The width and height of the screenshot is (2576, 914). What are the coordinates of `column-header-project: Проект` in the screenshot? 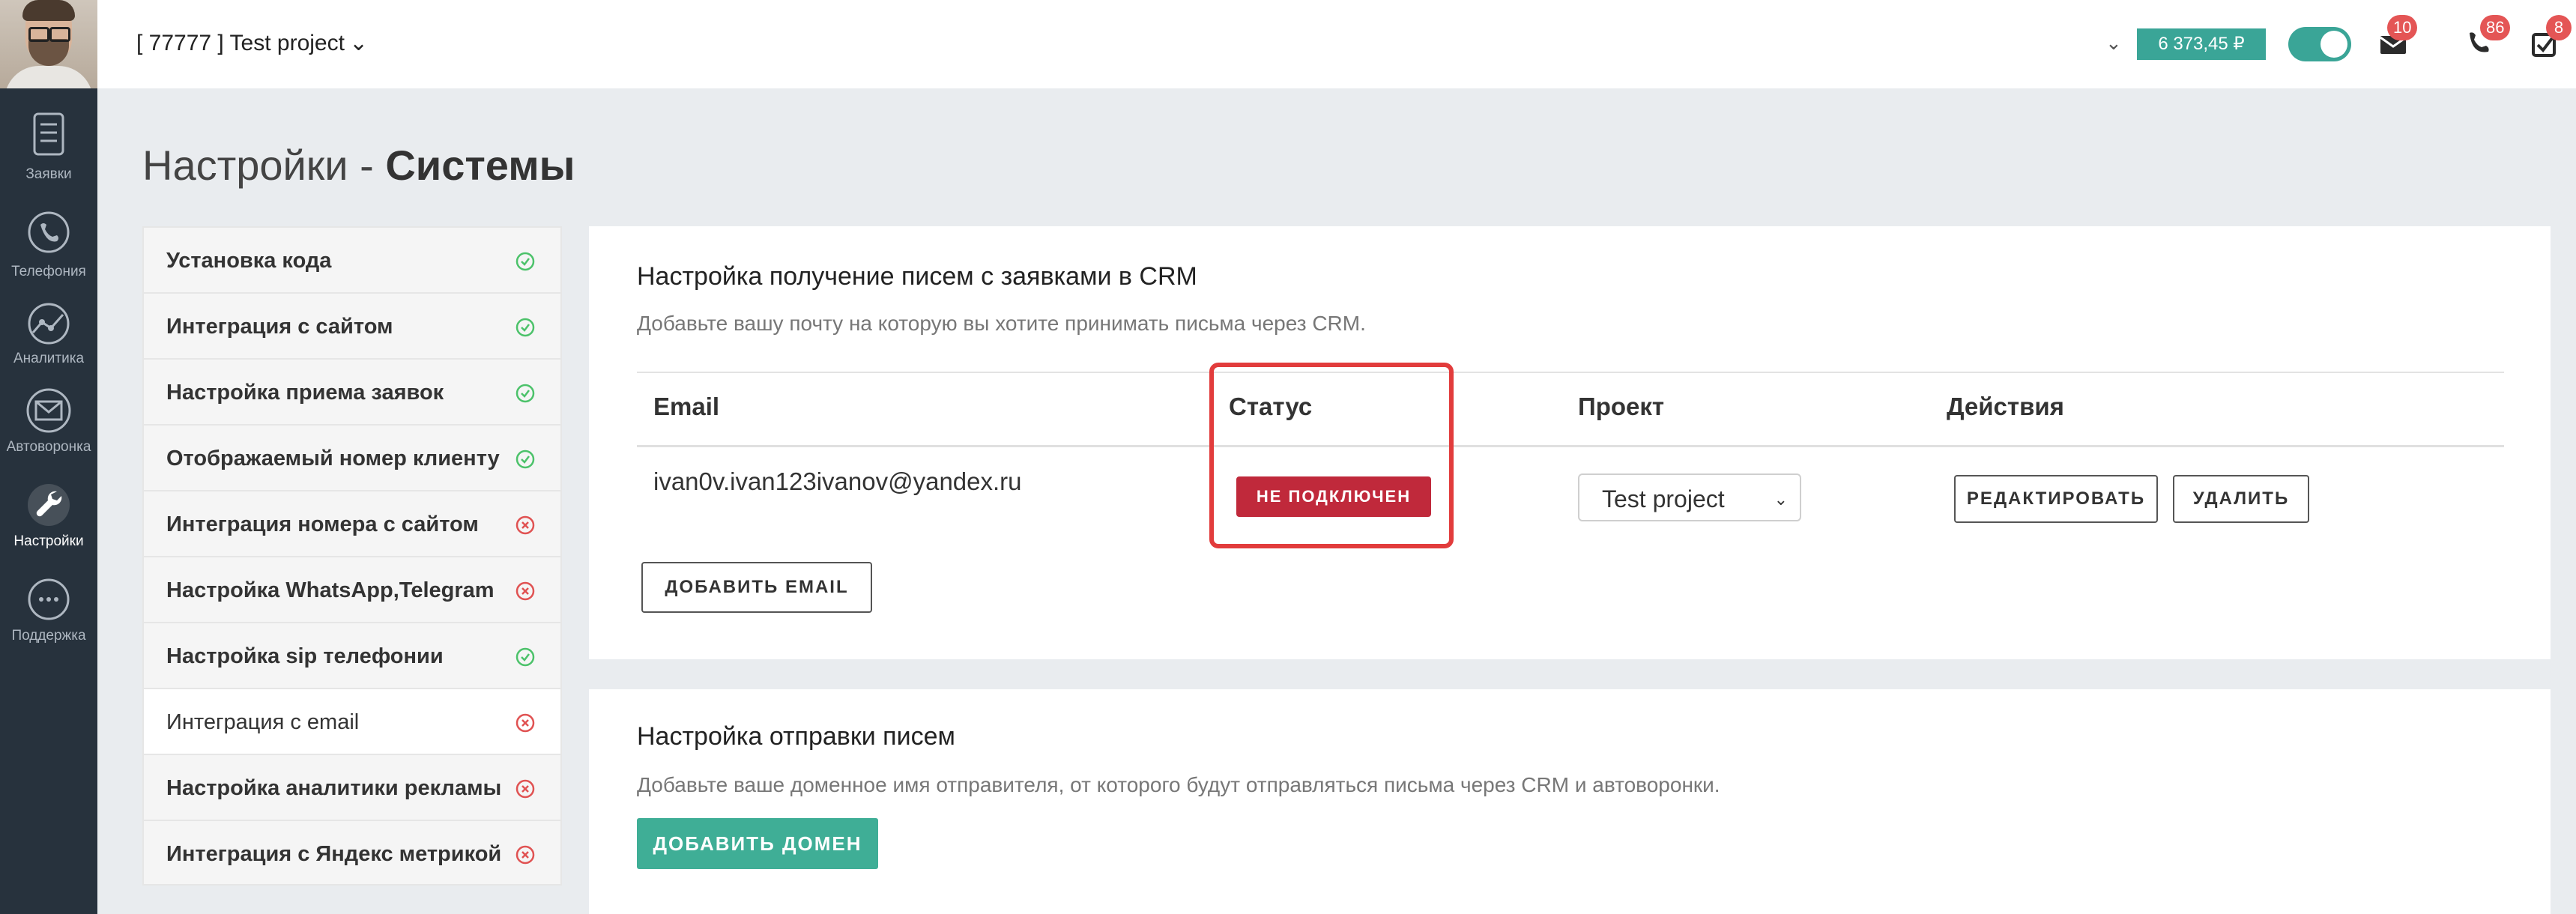 It's located at (1621, 406).